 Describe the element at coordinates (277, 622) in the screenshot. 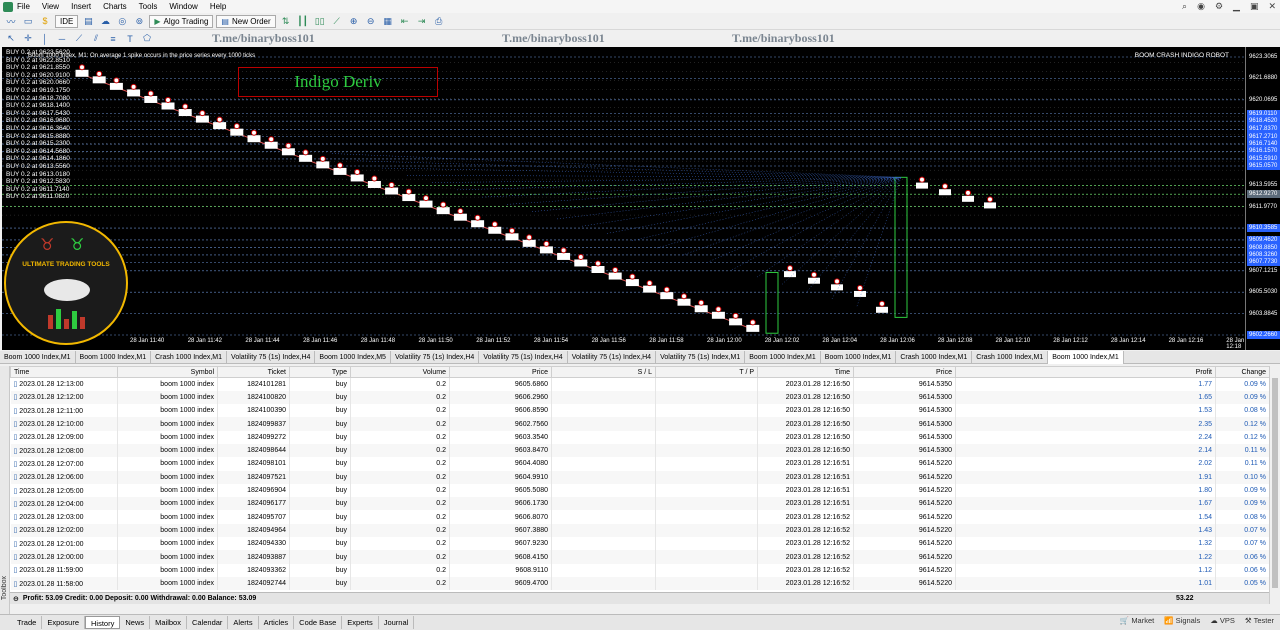

I see `terminal-tab: Articles` at that location.